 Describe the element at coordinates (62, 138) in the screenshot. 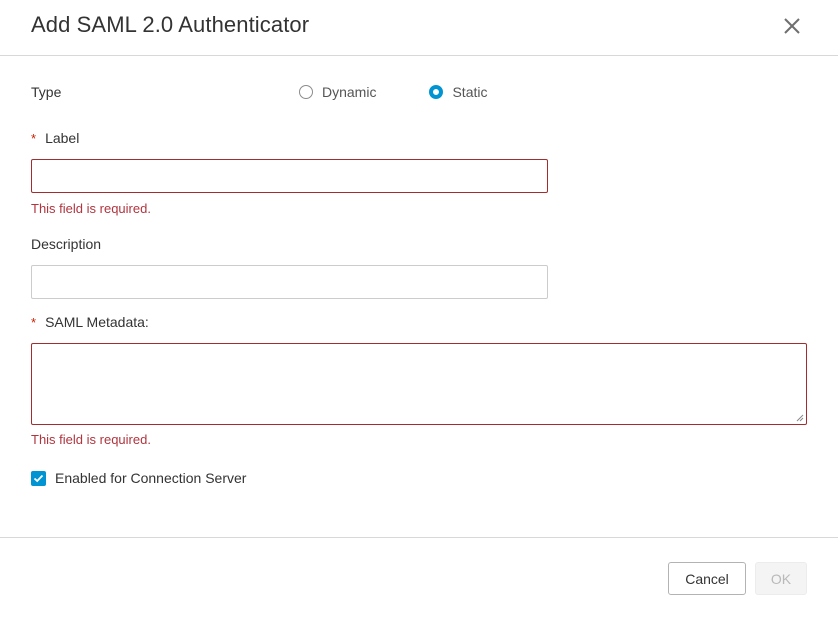

I see `label-field-label-text: Label` at that location.